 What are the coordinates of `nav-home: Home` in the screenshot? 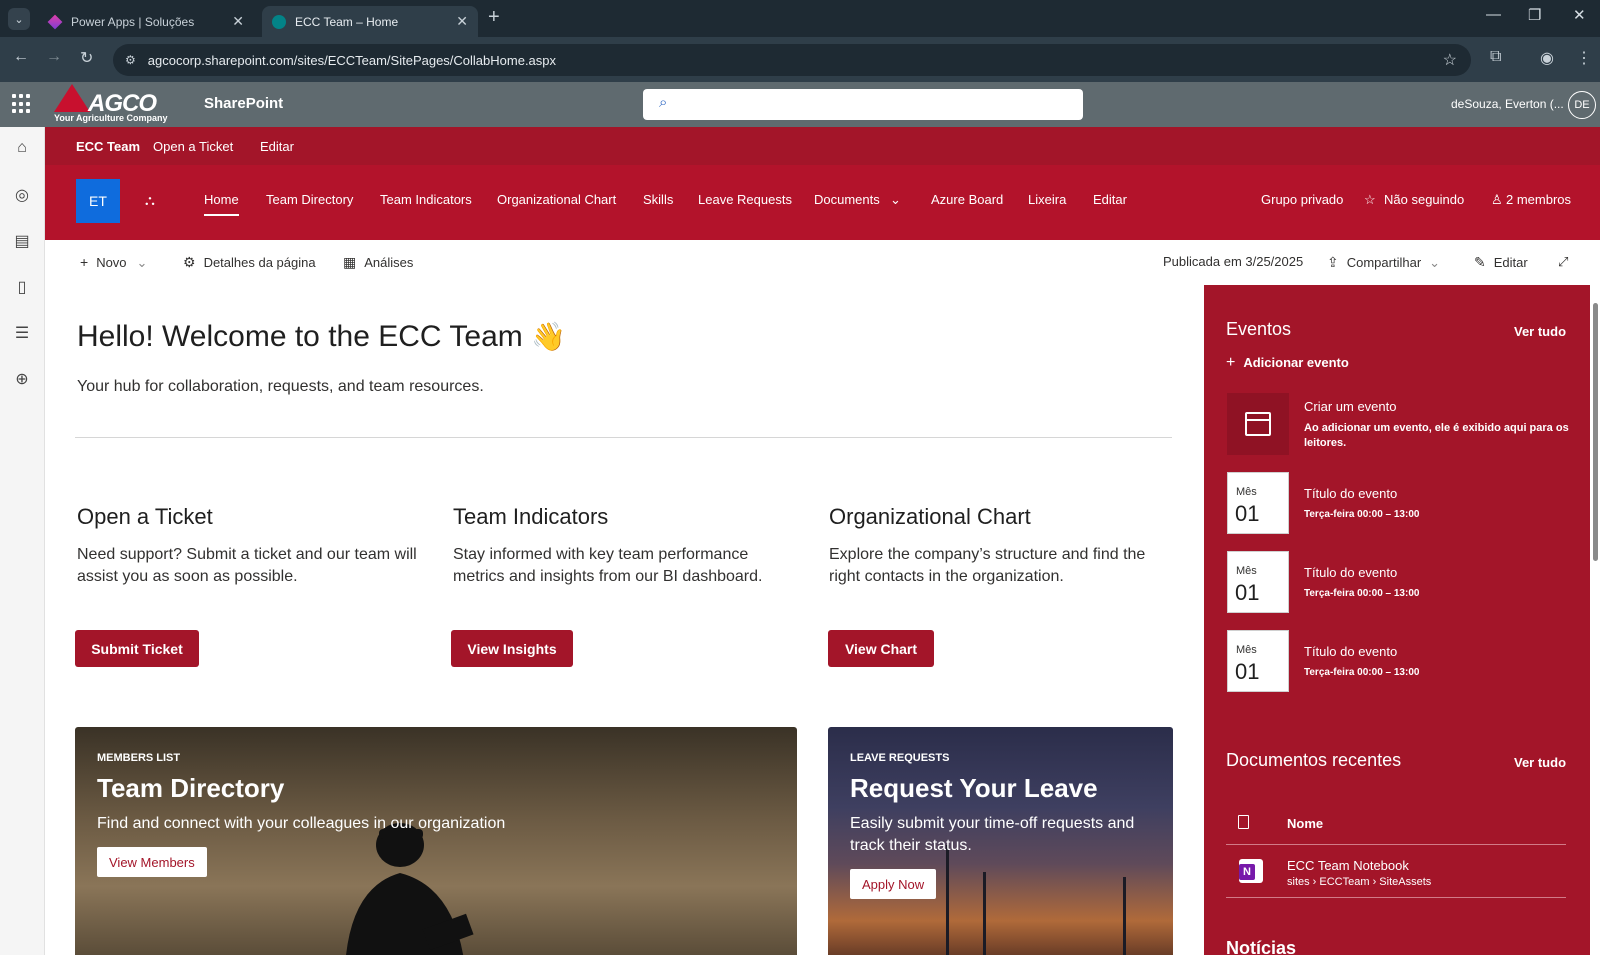 It's located at (221, 204).